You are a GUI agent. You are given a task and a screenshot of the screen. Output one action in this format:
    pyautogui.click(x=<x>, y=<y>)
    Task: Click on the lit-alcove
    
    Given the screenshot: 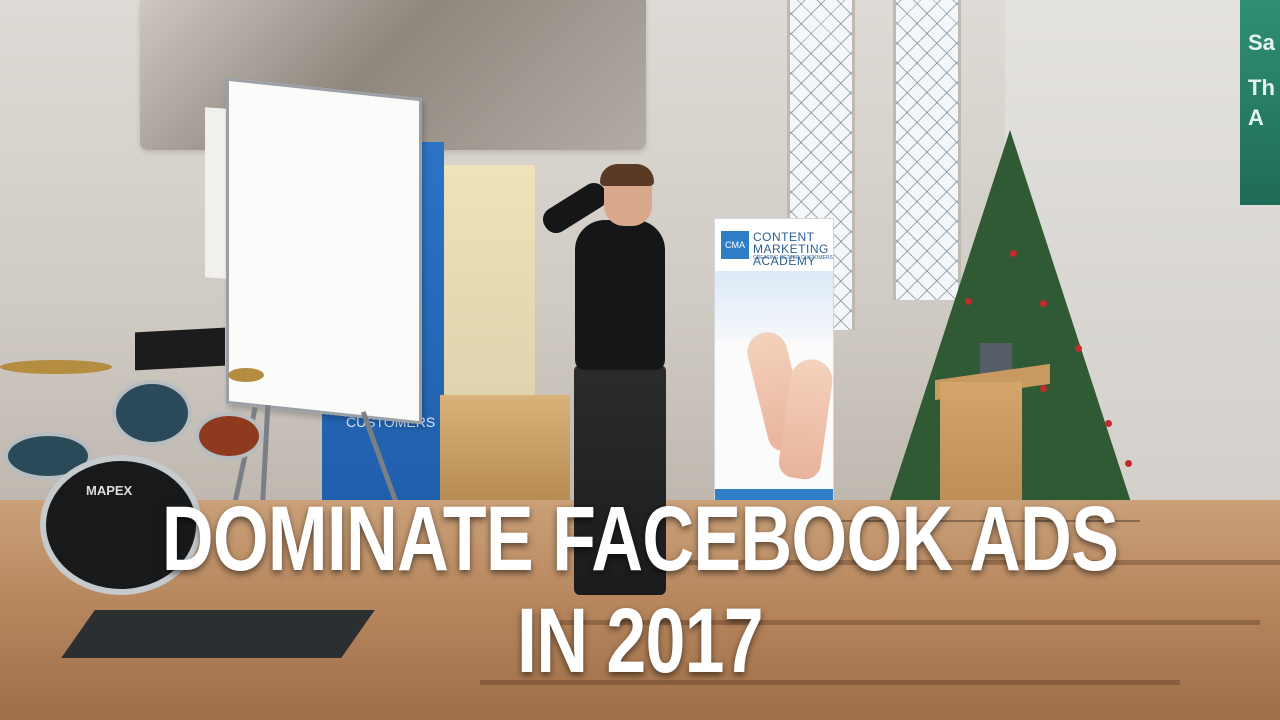 What is the action you would take?
    pyautogui.click(x=485, y=280)
    